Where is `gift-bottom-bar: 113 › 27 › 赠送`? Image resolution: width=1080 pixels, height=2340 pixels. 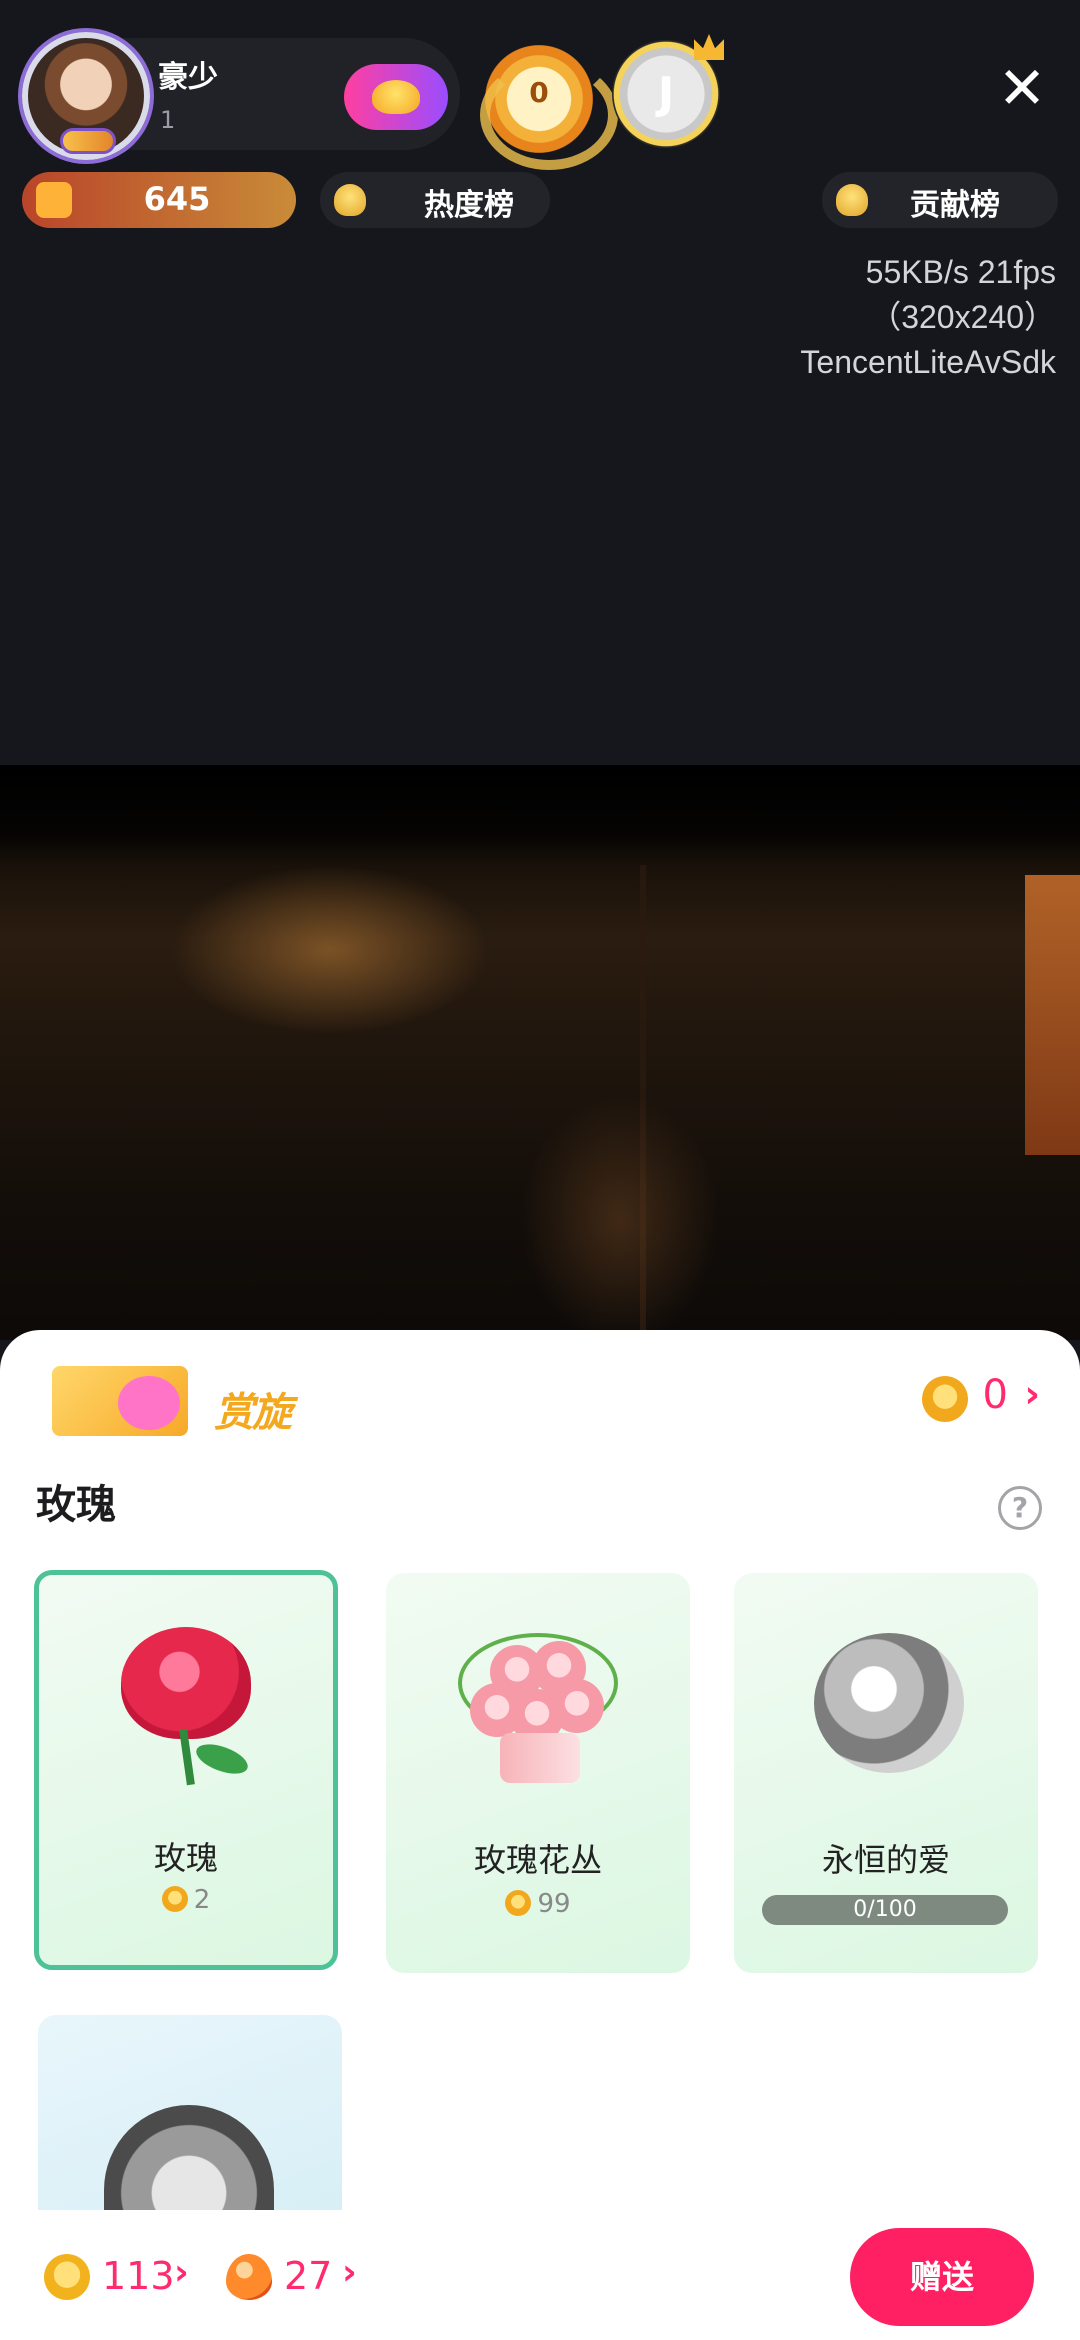 gift-bottom-bar: 113 › 27 › 赠送 is located at coordinates (540, 2275).